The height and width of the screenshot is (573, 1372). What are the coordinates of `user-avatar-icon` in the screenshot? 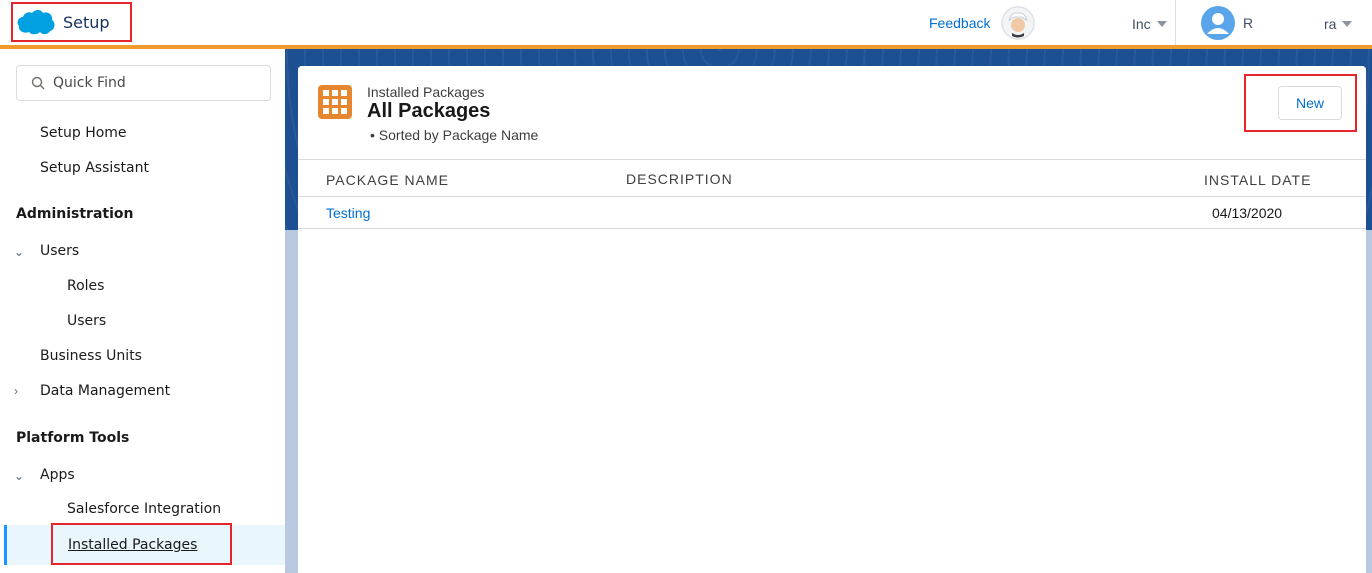 It's located at (1218, 23).